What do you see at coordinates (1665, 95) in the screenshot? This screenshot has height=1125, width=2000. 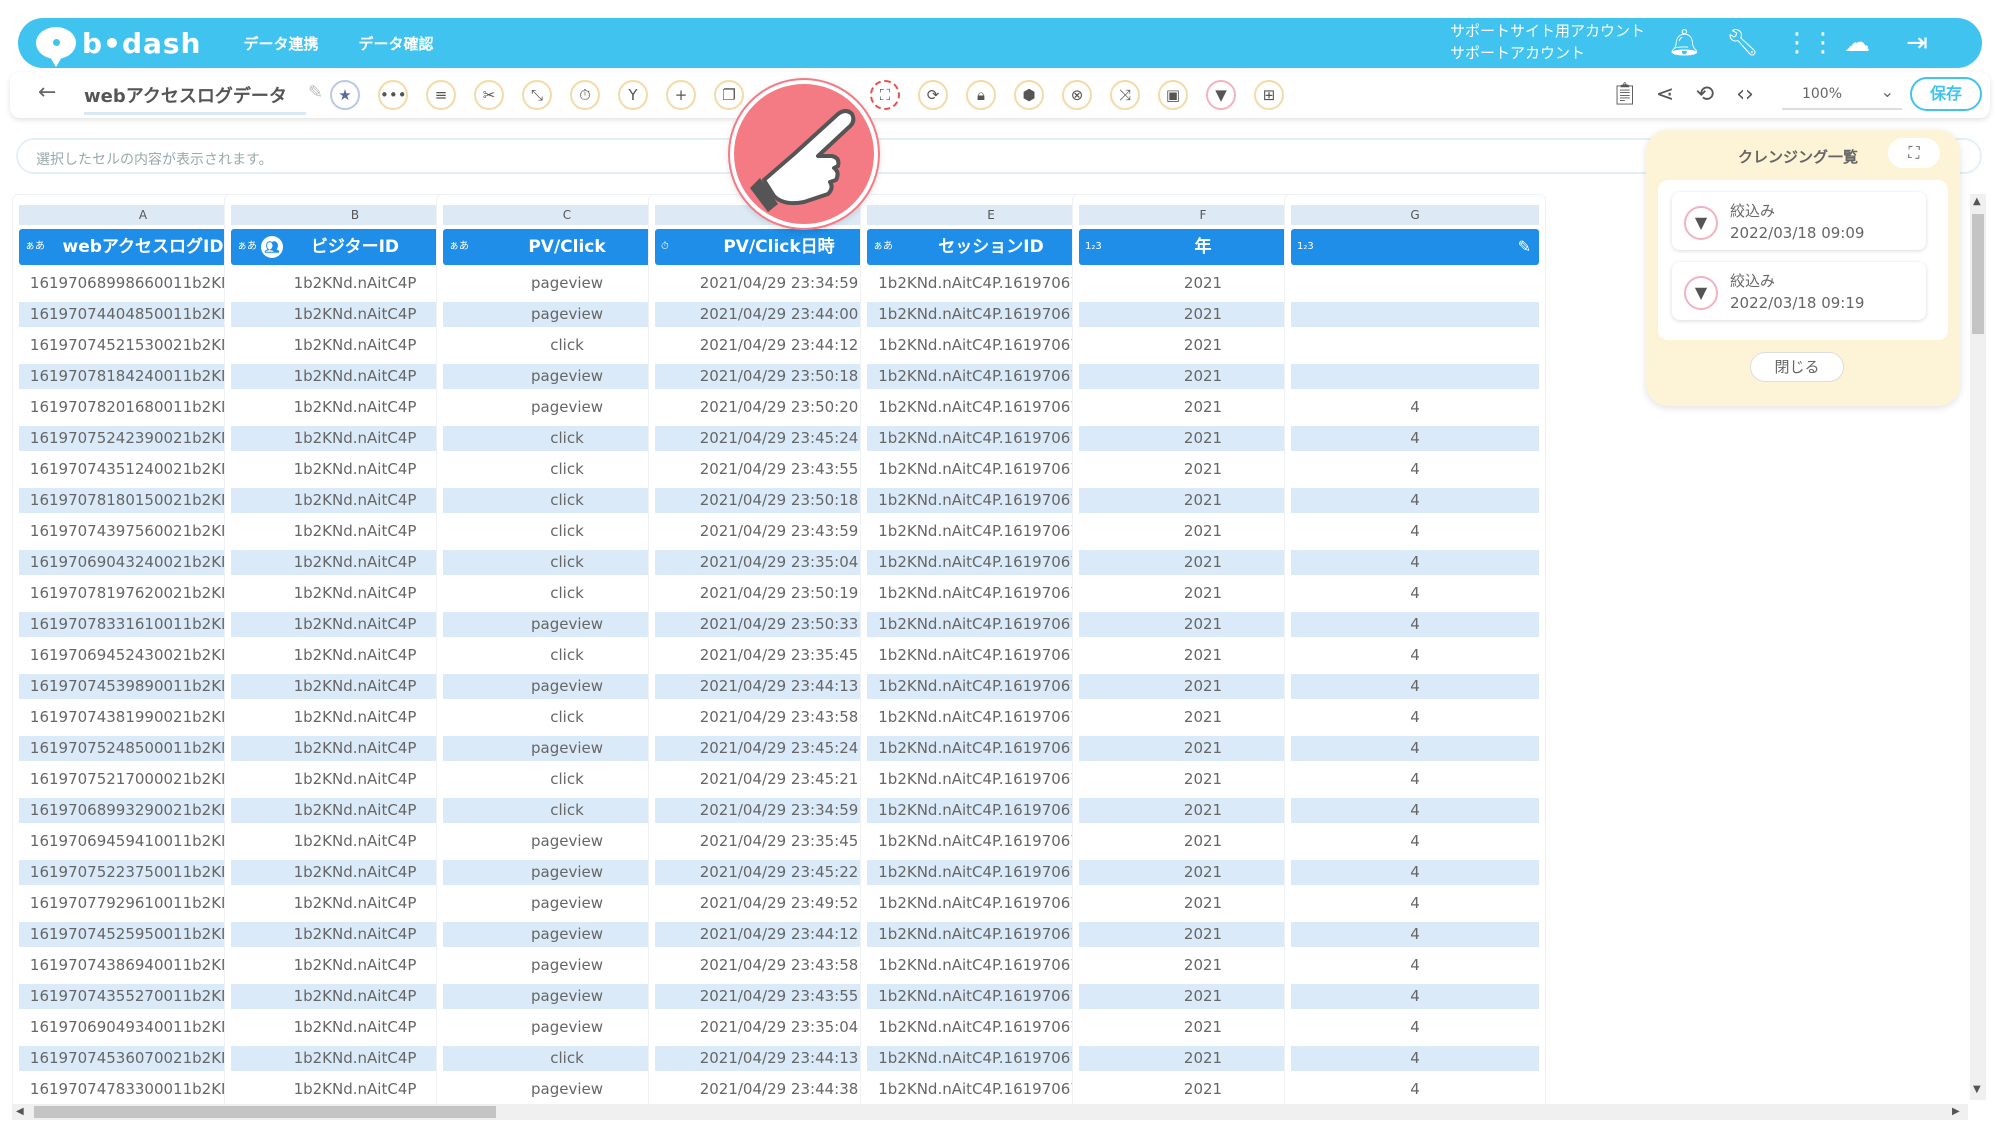 I see `share-icon: ⋖` at bounding box center [1665, 95].